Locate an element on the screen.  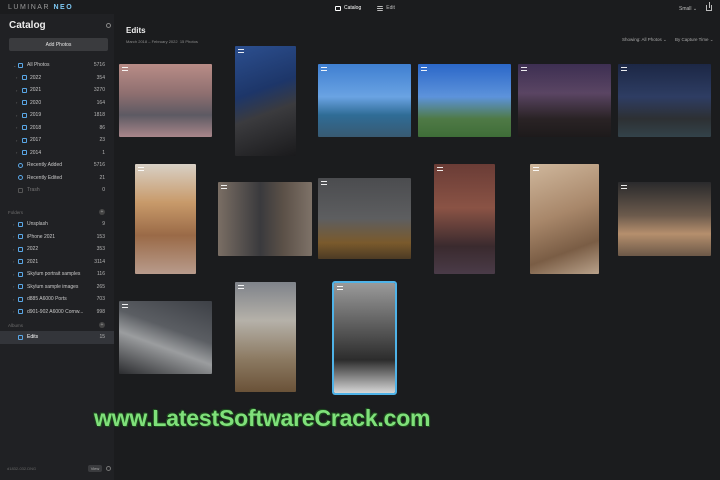
add-folder-icon: + is located at coordinates (102, 212).